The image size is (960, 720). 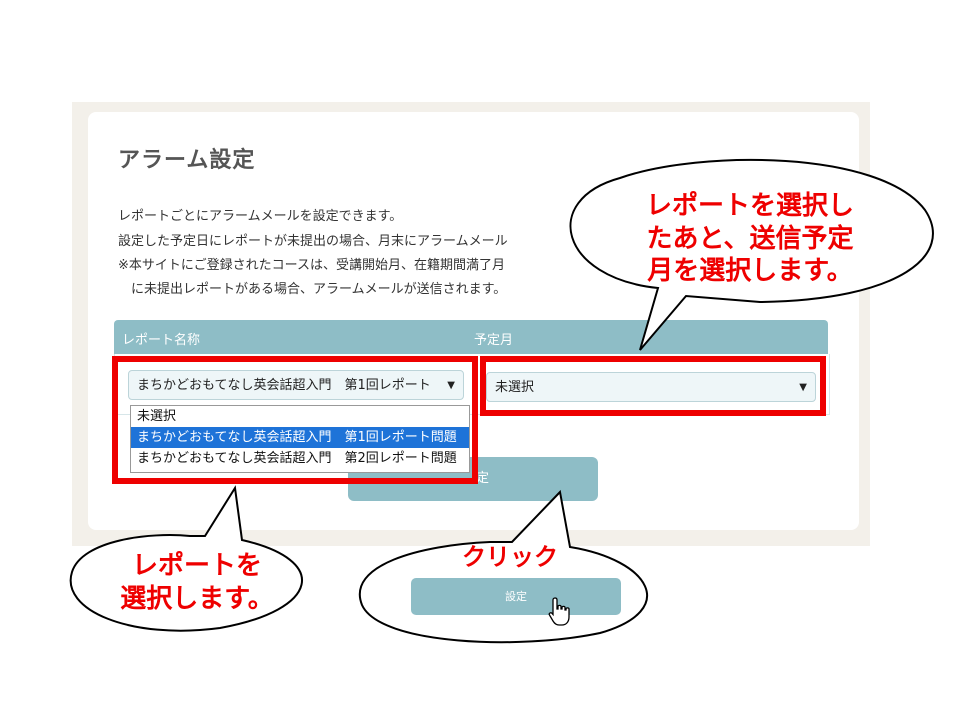 I want to click on highlight-month-select, so click(x=653, y=386).